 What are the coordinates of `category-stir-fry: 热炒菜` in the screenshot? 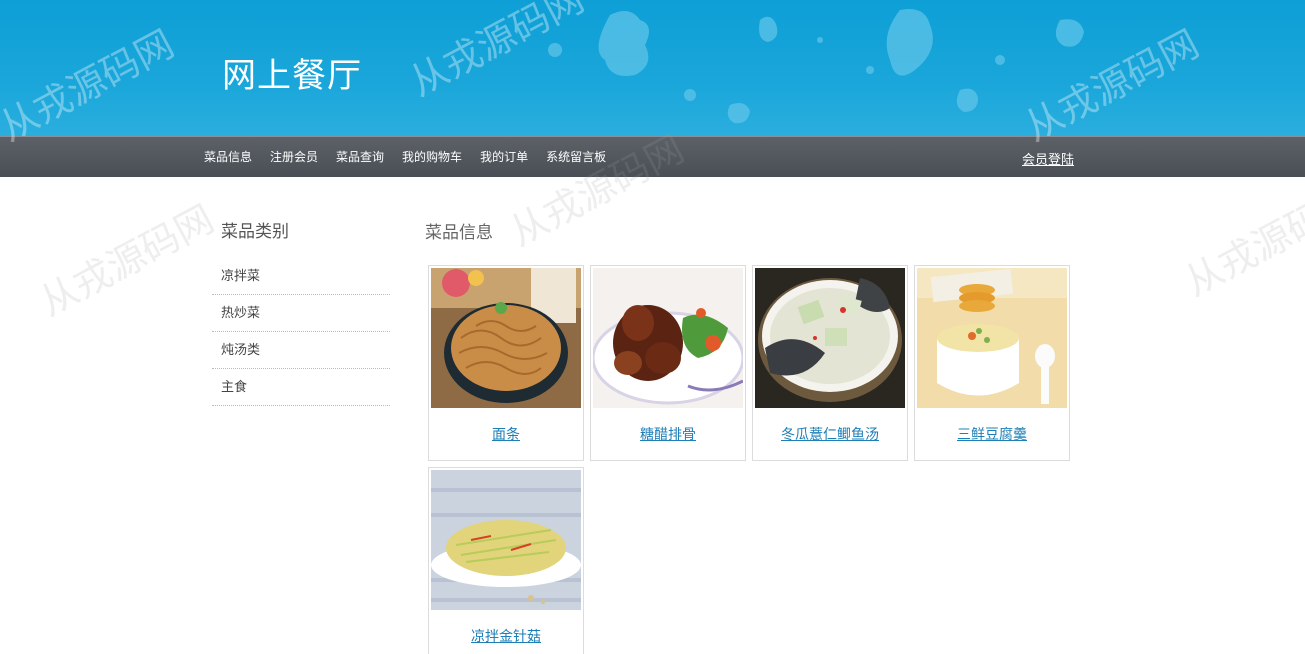 It's located at (301, 313).